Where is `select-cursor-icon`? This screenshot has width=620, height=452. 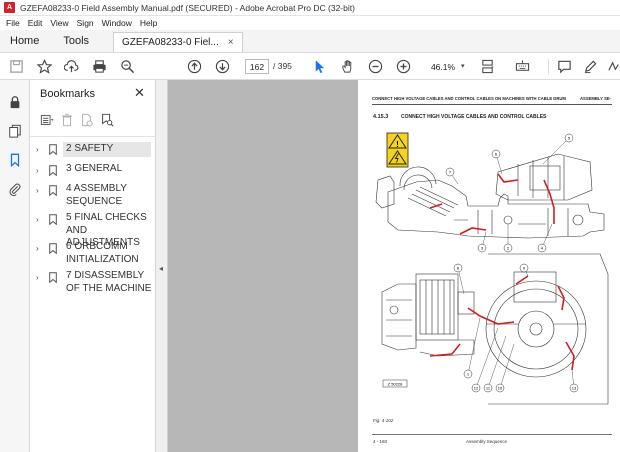
select-cursor-icon is located at coordinates (319, 66).